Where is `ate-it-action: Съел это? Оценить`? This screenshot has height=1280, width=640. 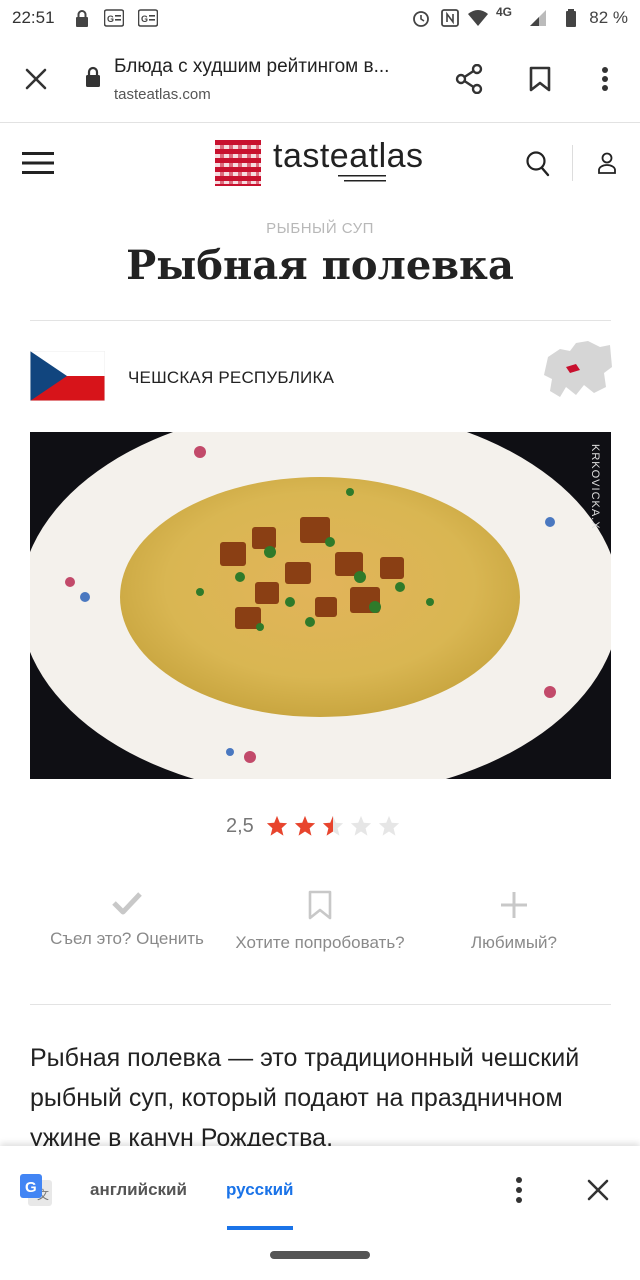 ate-it-action: Съел это? Оценить is located at coordinates (127, 919).